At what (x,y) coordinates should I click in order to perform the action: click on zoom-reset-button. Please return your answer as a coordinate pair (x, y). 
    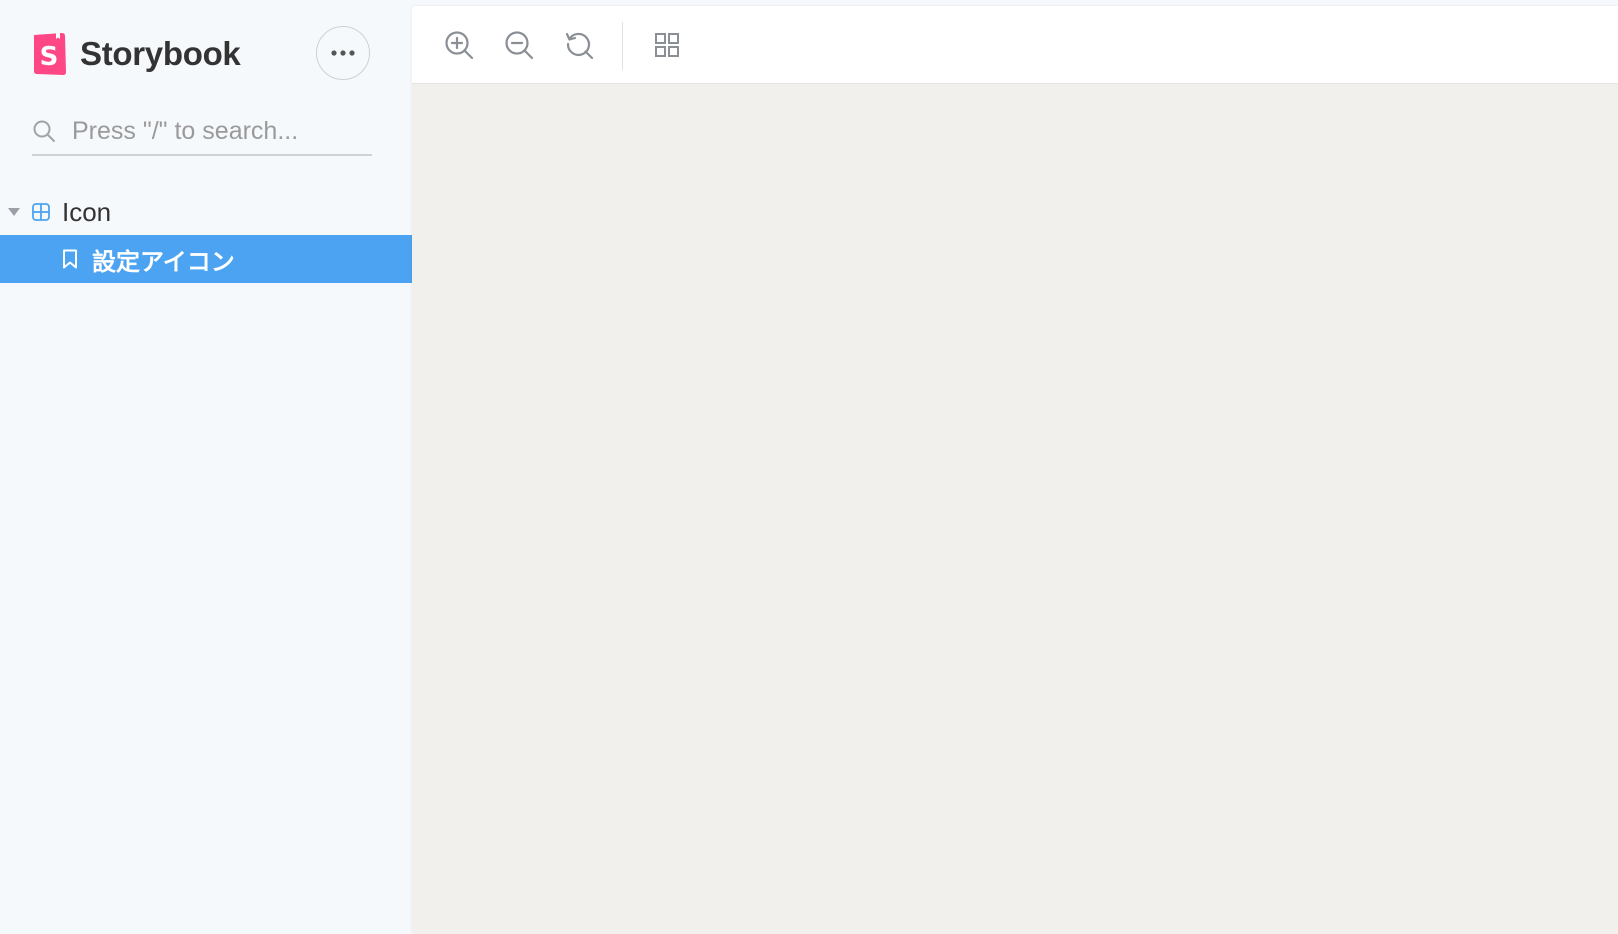
    Looking at the image, I should click on (579, 45).